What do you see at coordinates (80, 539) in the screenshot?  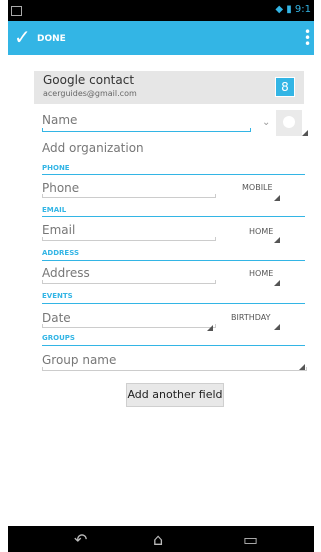 I see `back-icon: ↶` at bounding box center [80, 539].